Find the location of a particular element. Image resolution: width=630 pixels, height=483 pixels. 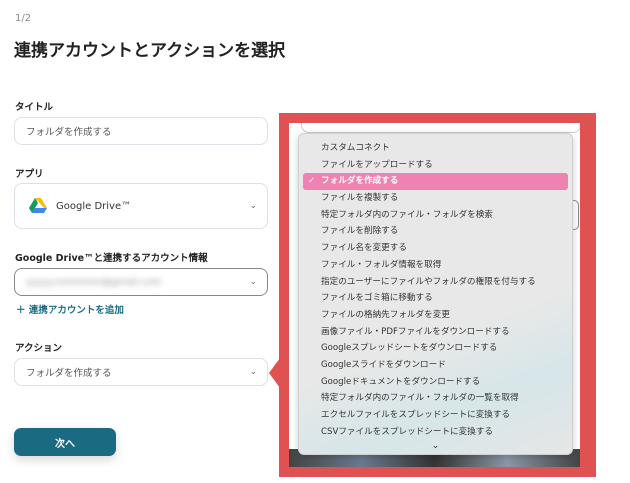

title-input: フォルダを作成する is located at coordinates (141, 131).